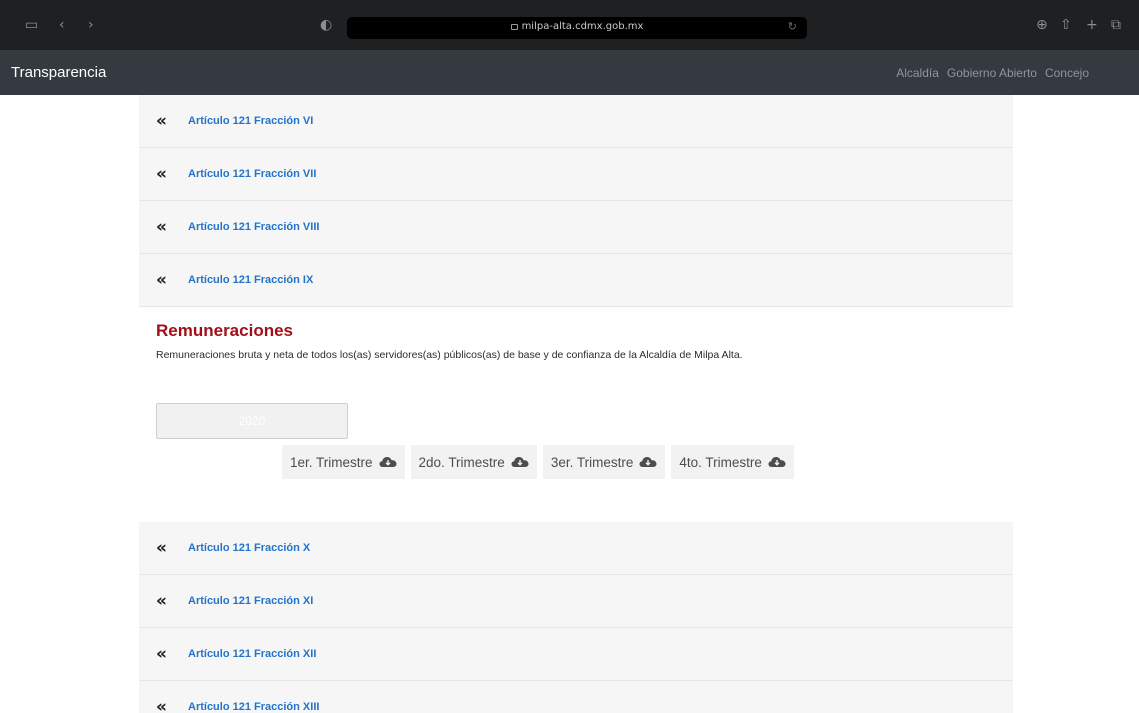 Image resolution: width=1139 pixels, height=713 pixels. I want to click on accordion-item-title: Artículo 121 Fracción XIII, so click(253, 707).